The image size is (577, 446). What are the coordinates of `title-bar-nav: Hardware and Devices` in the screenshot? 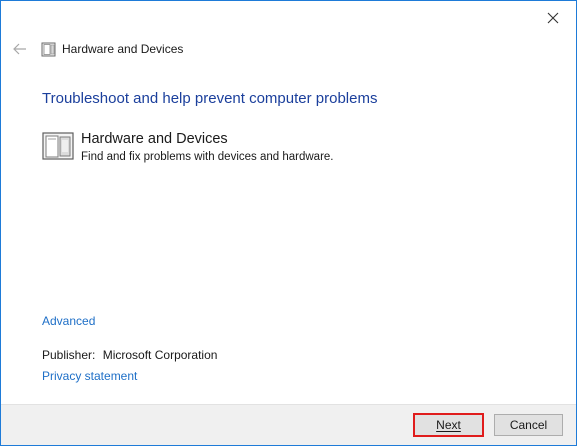 It's located at (97, 49).